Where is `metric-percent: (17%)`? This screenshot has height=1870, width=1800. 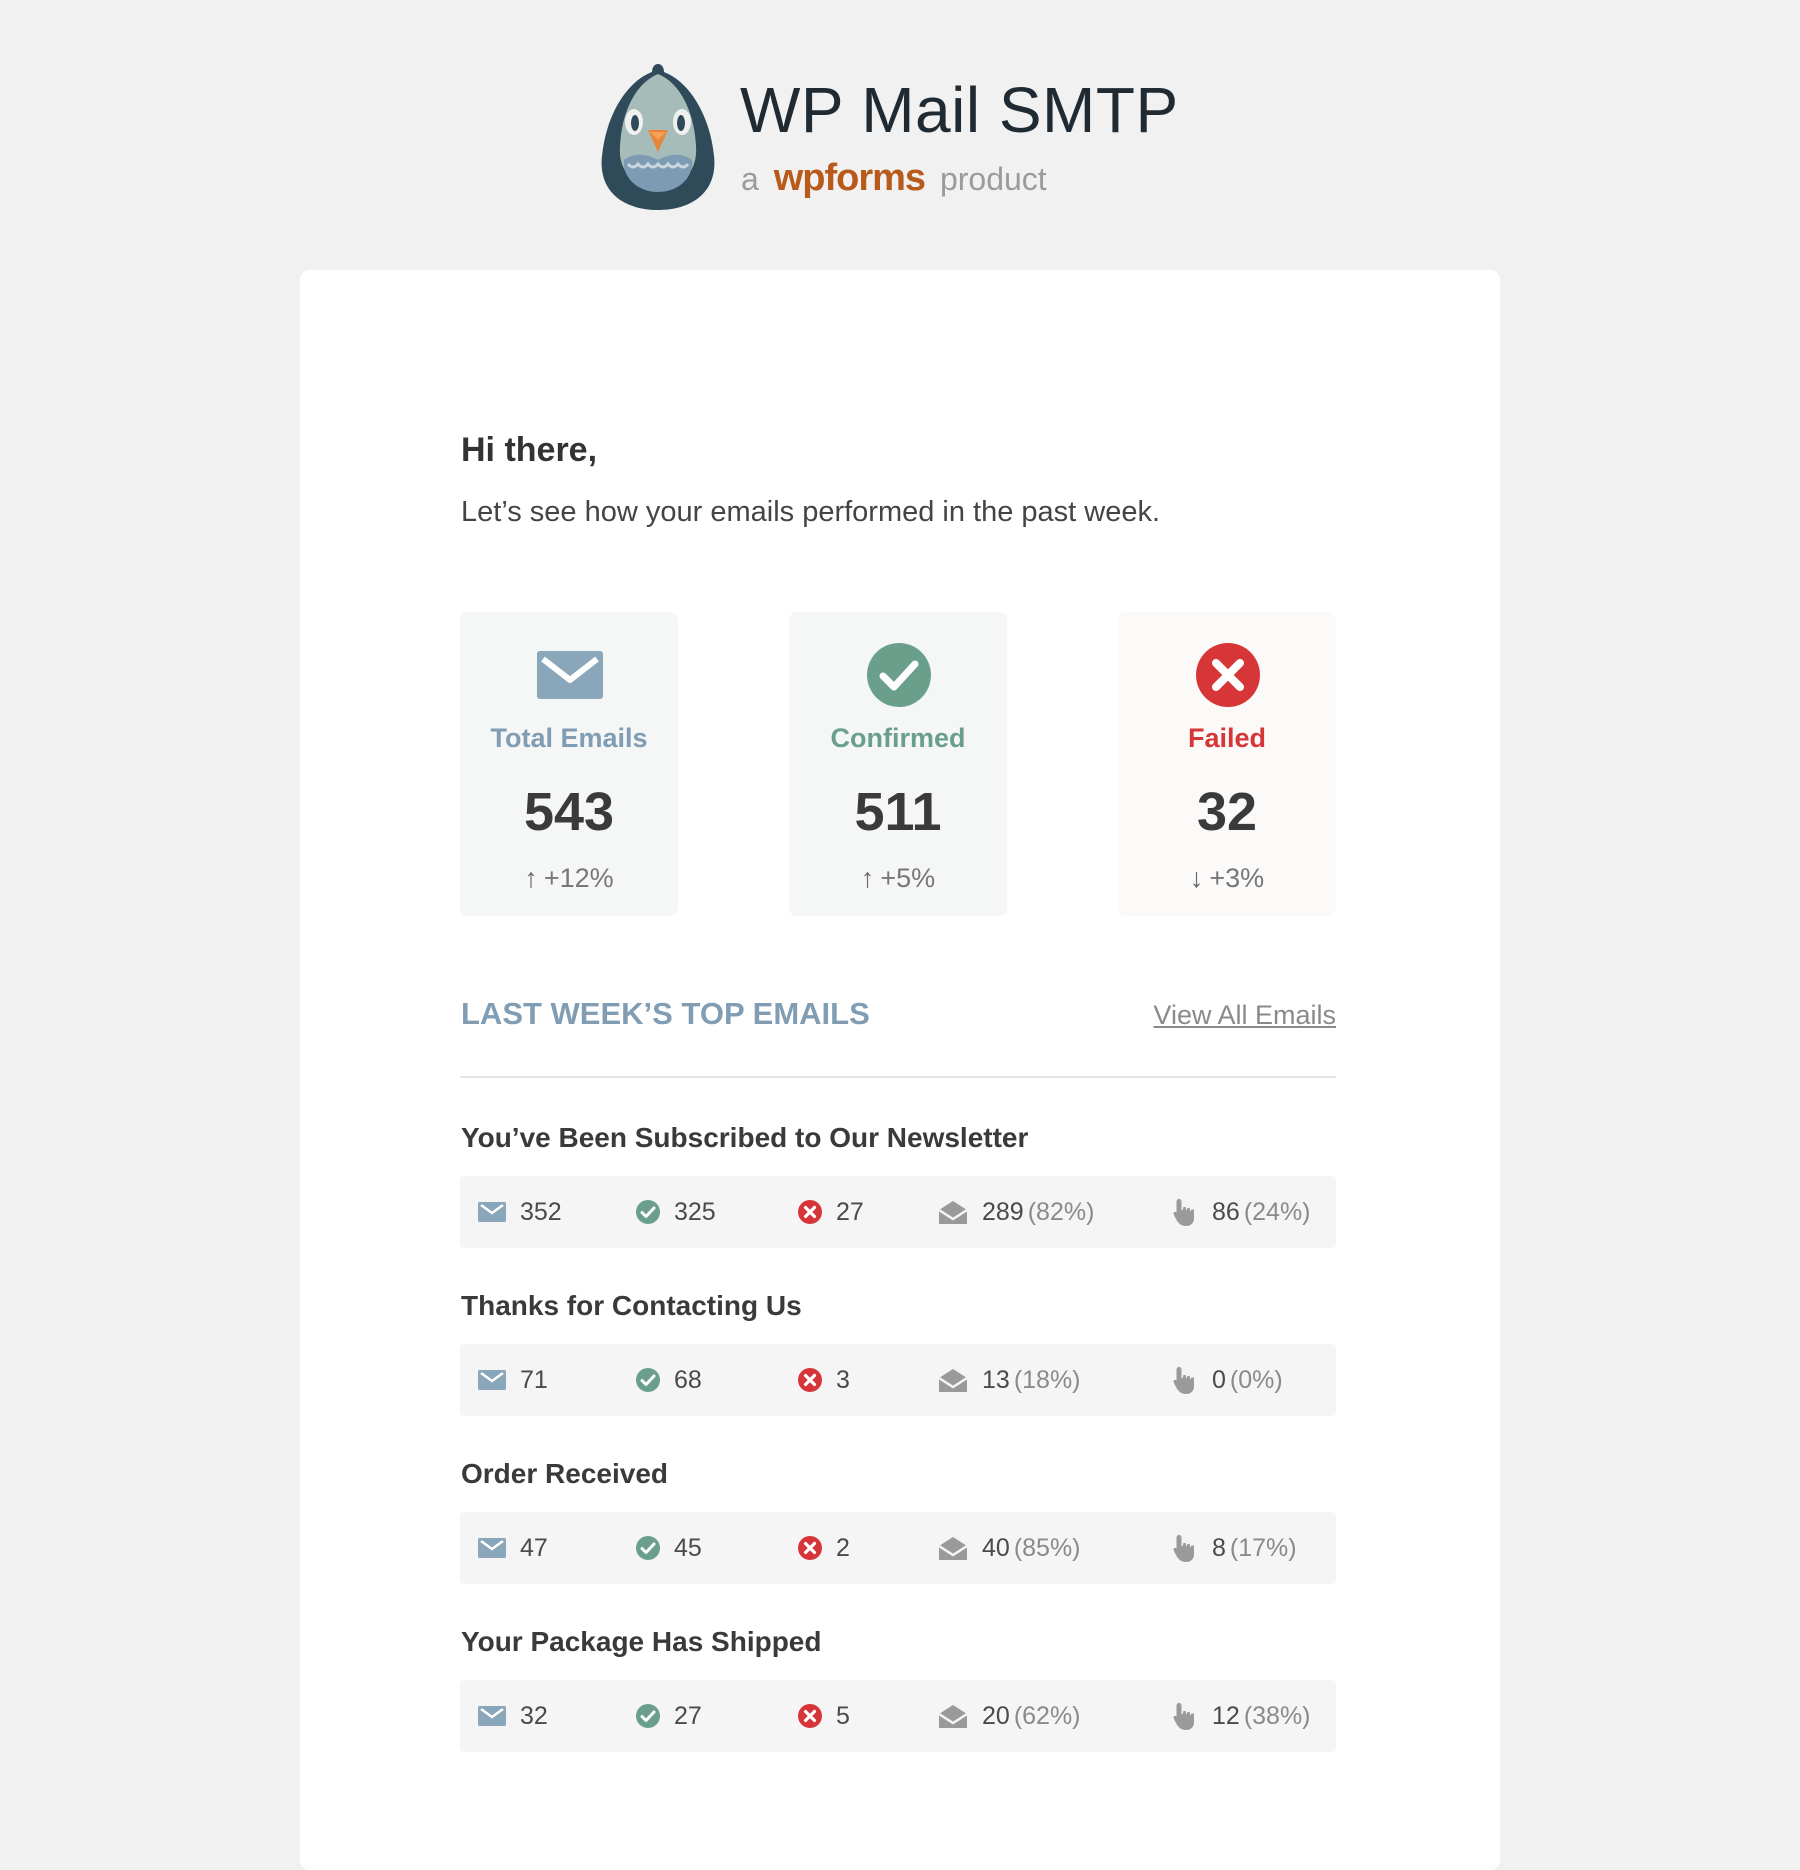 metric-percent: (17%) is located at coordinates (1263, 1547).